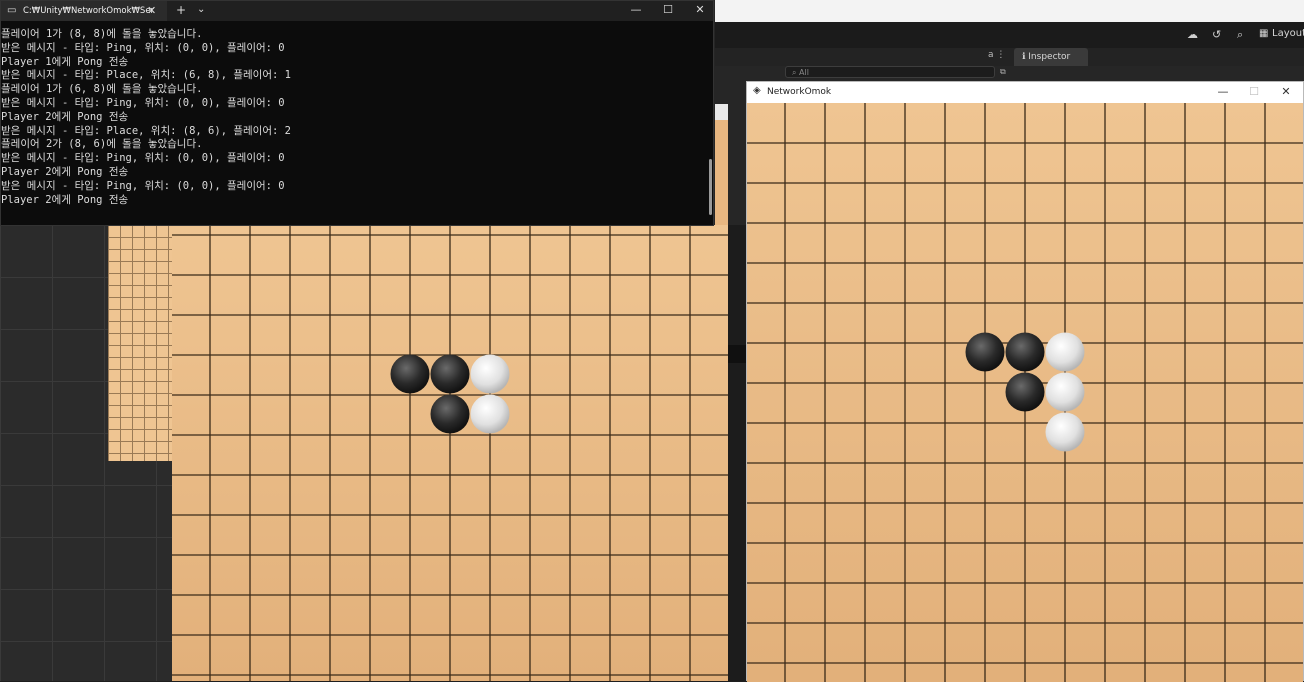 The height and width of the screenshot is (682, 1304). Describe the element at coordinates (65, 61) in the screenshot. I see `terminal-line: Player 1에게 Pong 전송` at that location.